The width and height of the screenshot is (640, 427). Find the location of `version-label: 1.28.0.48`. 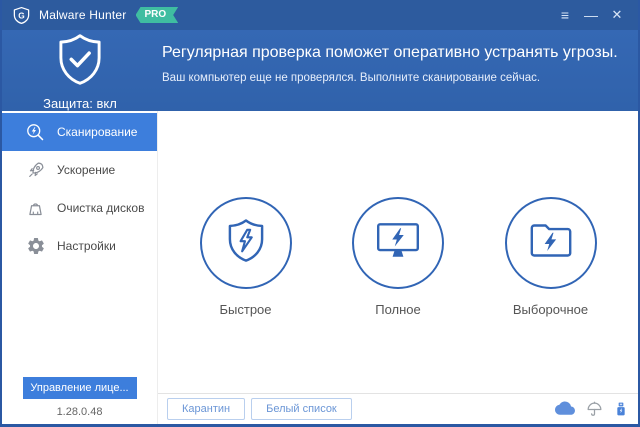

version-label: 1.28.0.48 is located at coordinates (79, 412).